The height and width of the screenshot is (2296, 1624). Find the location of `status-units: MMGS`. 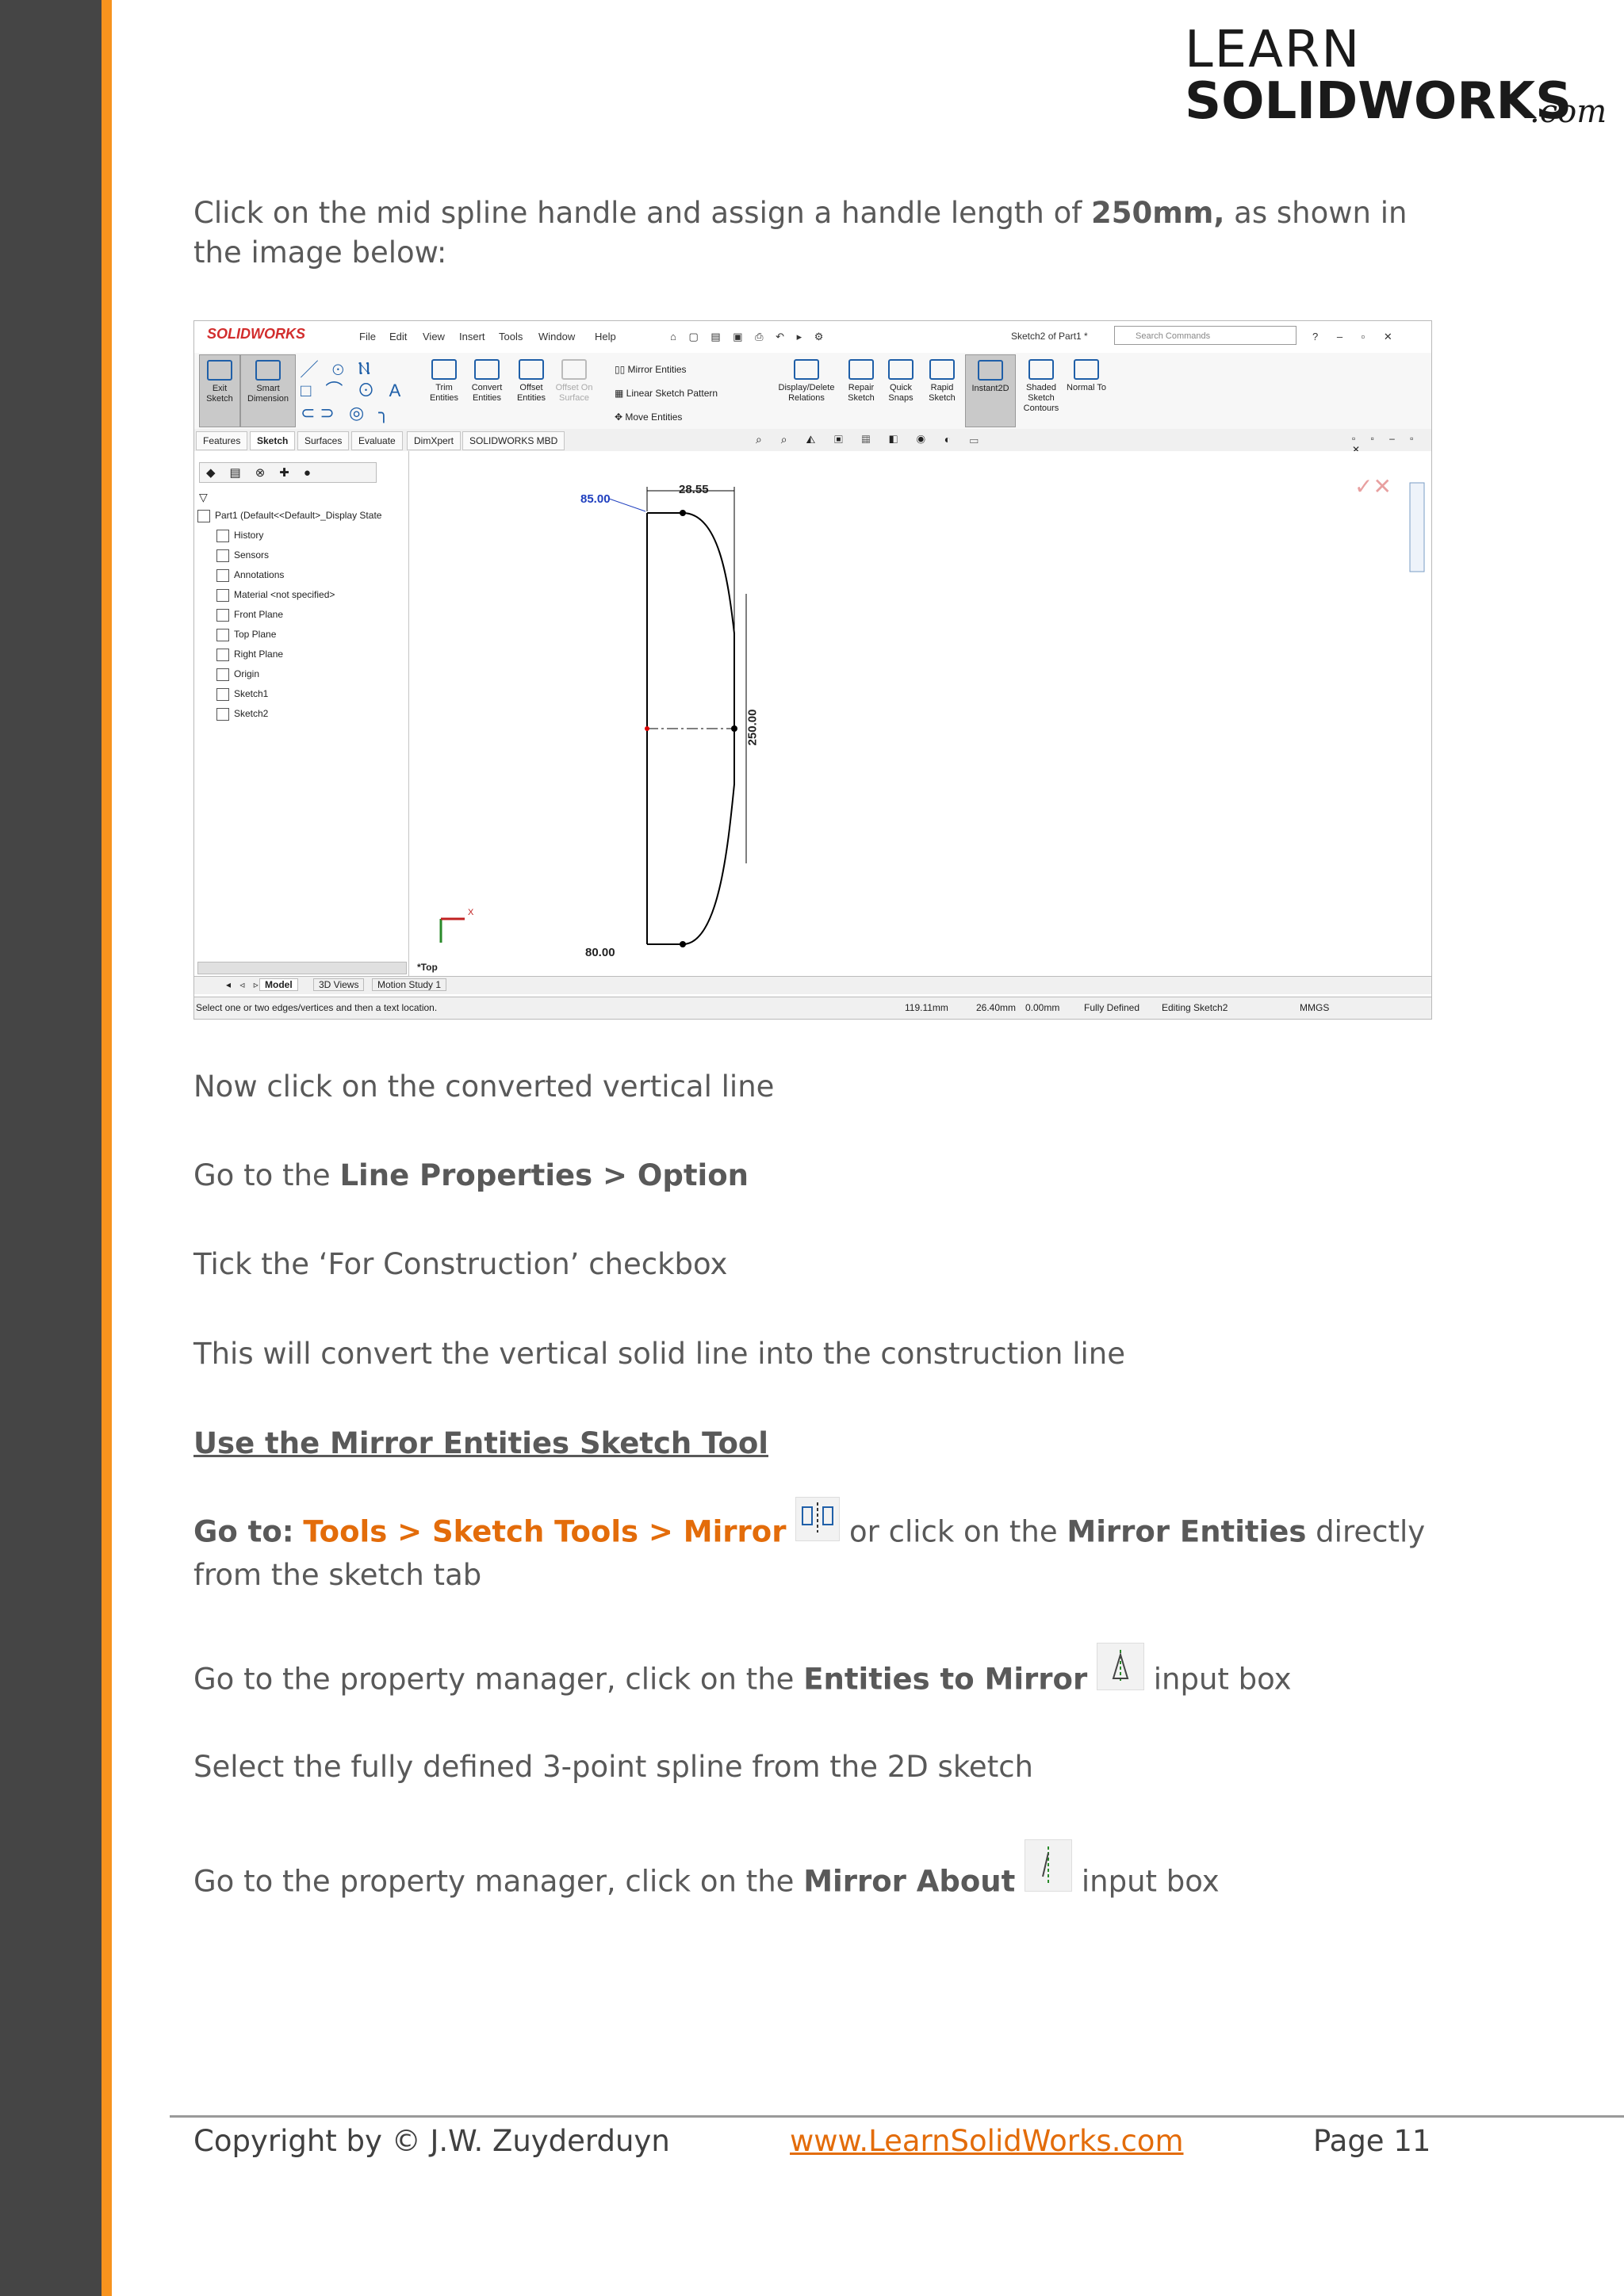

status-units: MMGS is located at coordinates (1314, 1008).